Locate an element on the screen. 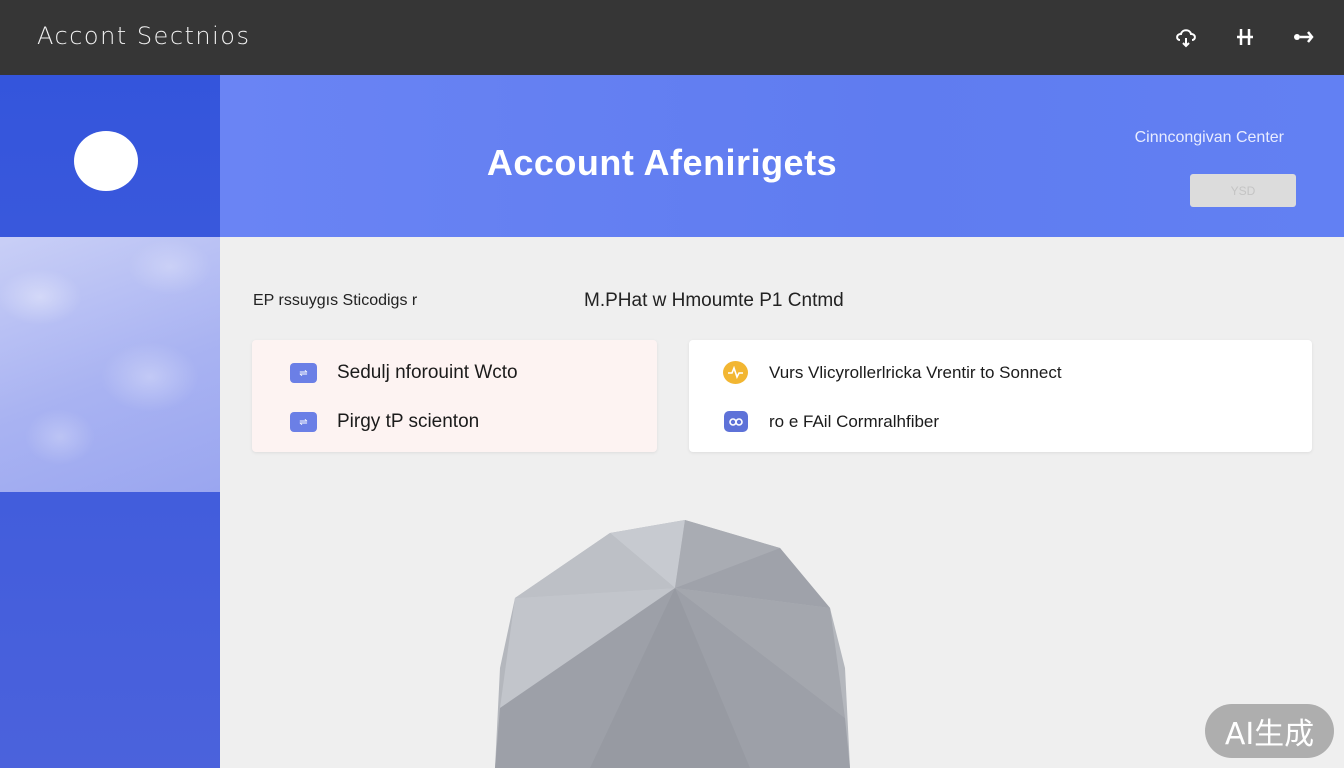  list-item: ⇌ Pirgy tP scienton is located at coordinates (384, 422).